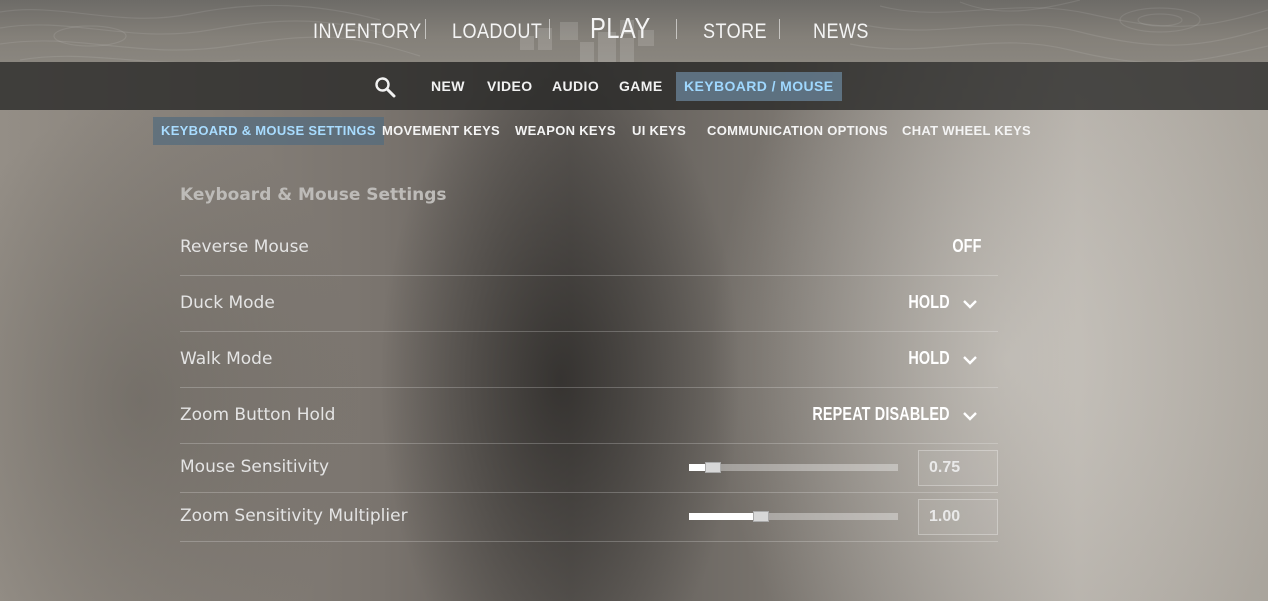 This screenshot has height=601, width=1268. Describe the element at coordinates (226, 359) in the screenshot. I see `setting-label: Walk Mode` at that location.